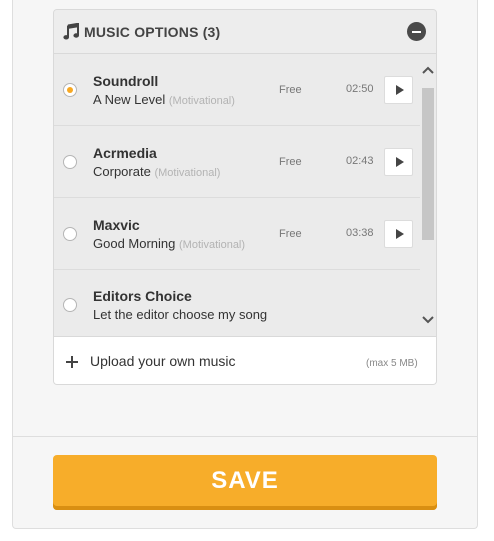 The image size is (494, 541). Describe the element at coordinates (134, 243) in the screenshot. I see `track-title: Good Morning` at that location.